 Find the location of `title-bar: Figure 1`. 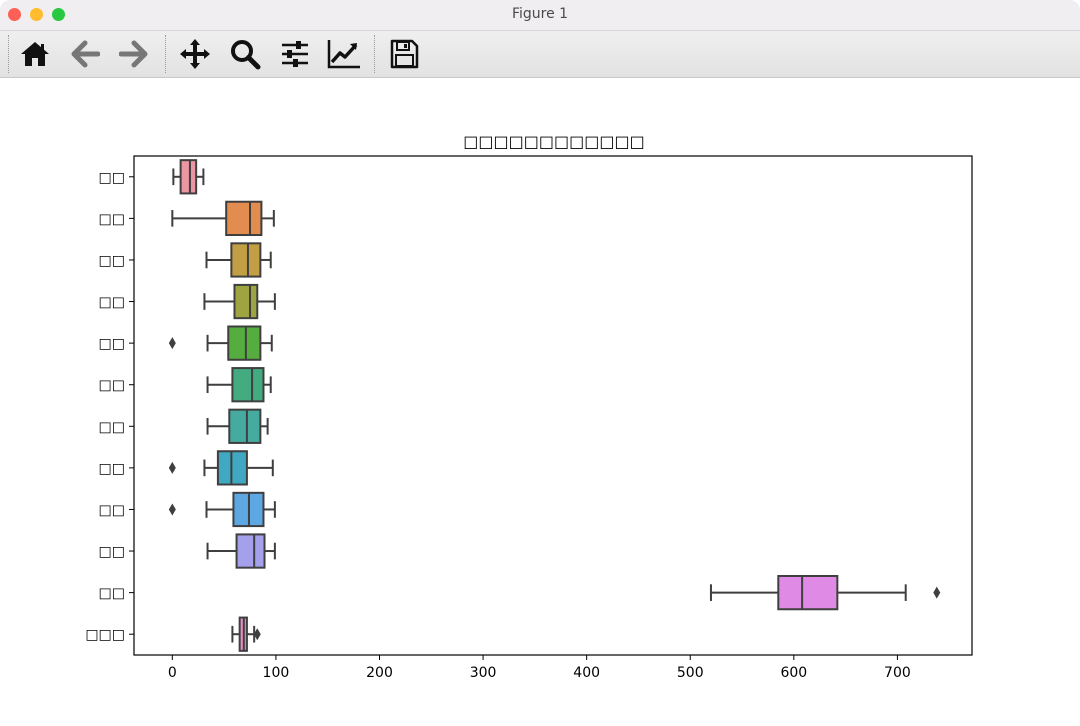

title-bar: Figure 1 is located at coordinates (540, 15).